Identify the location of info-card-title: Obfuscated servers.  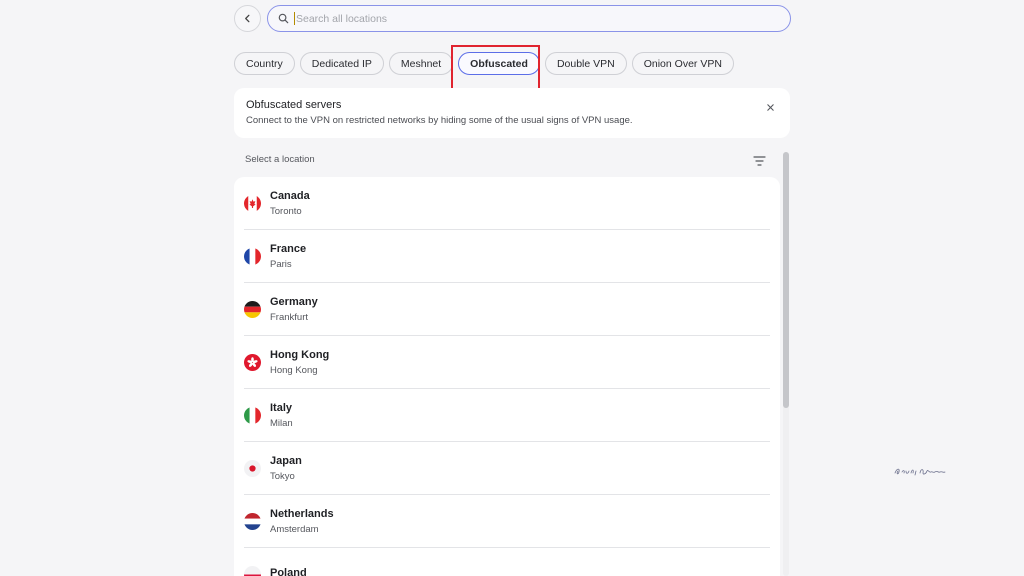
(294, 105).